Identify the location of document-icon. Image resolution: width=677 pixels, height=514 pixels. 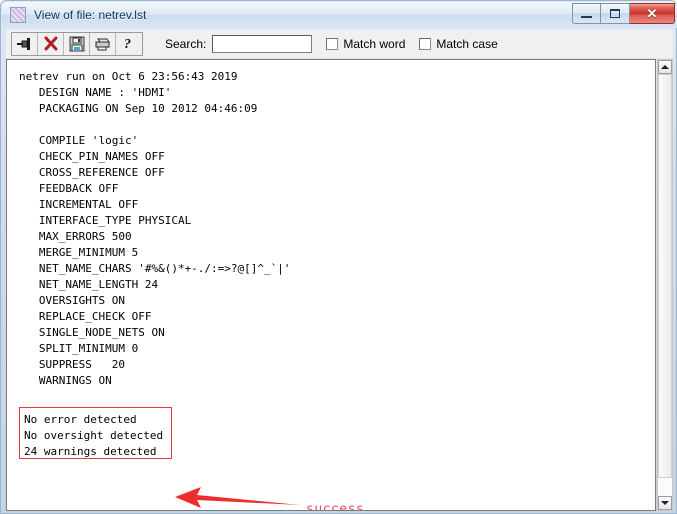
(18, 15).